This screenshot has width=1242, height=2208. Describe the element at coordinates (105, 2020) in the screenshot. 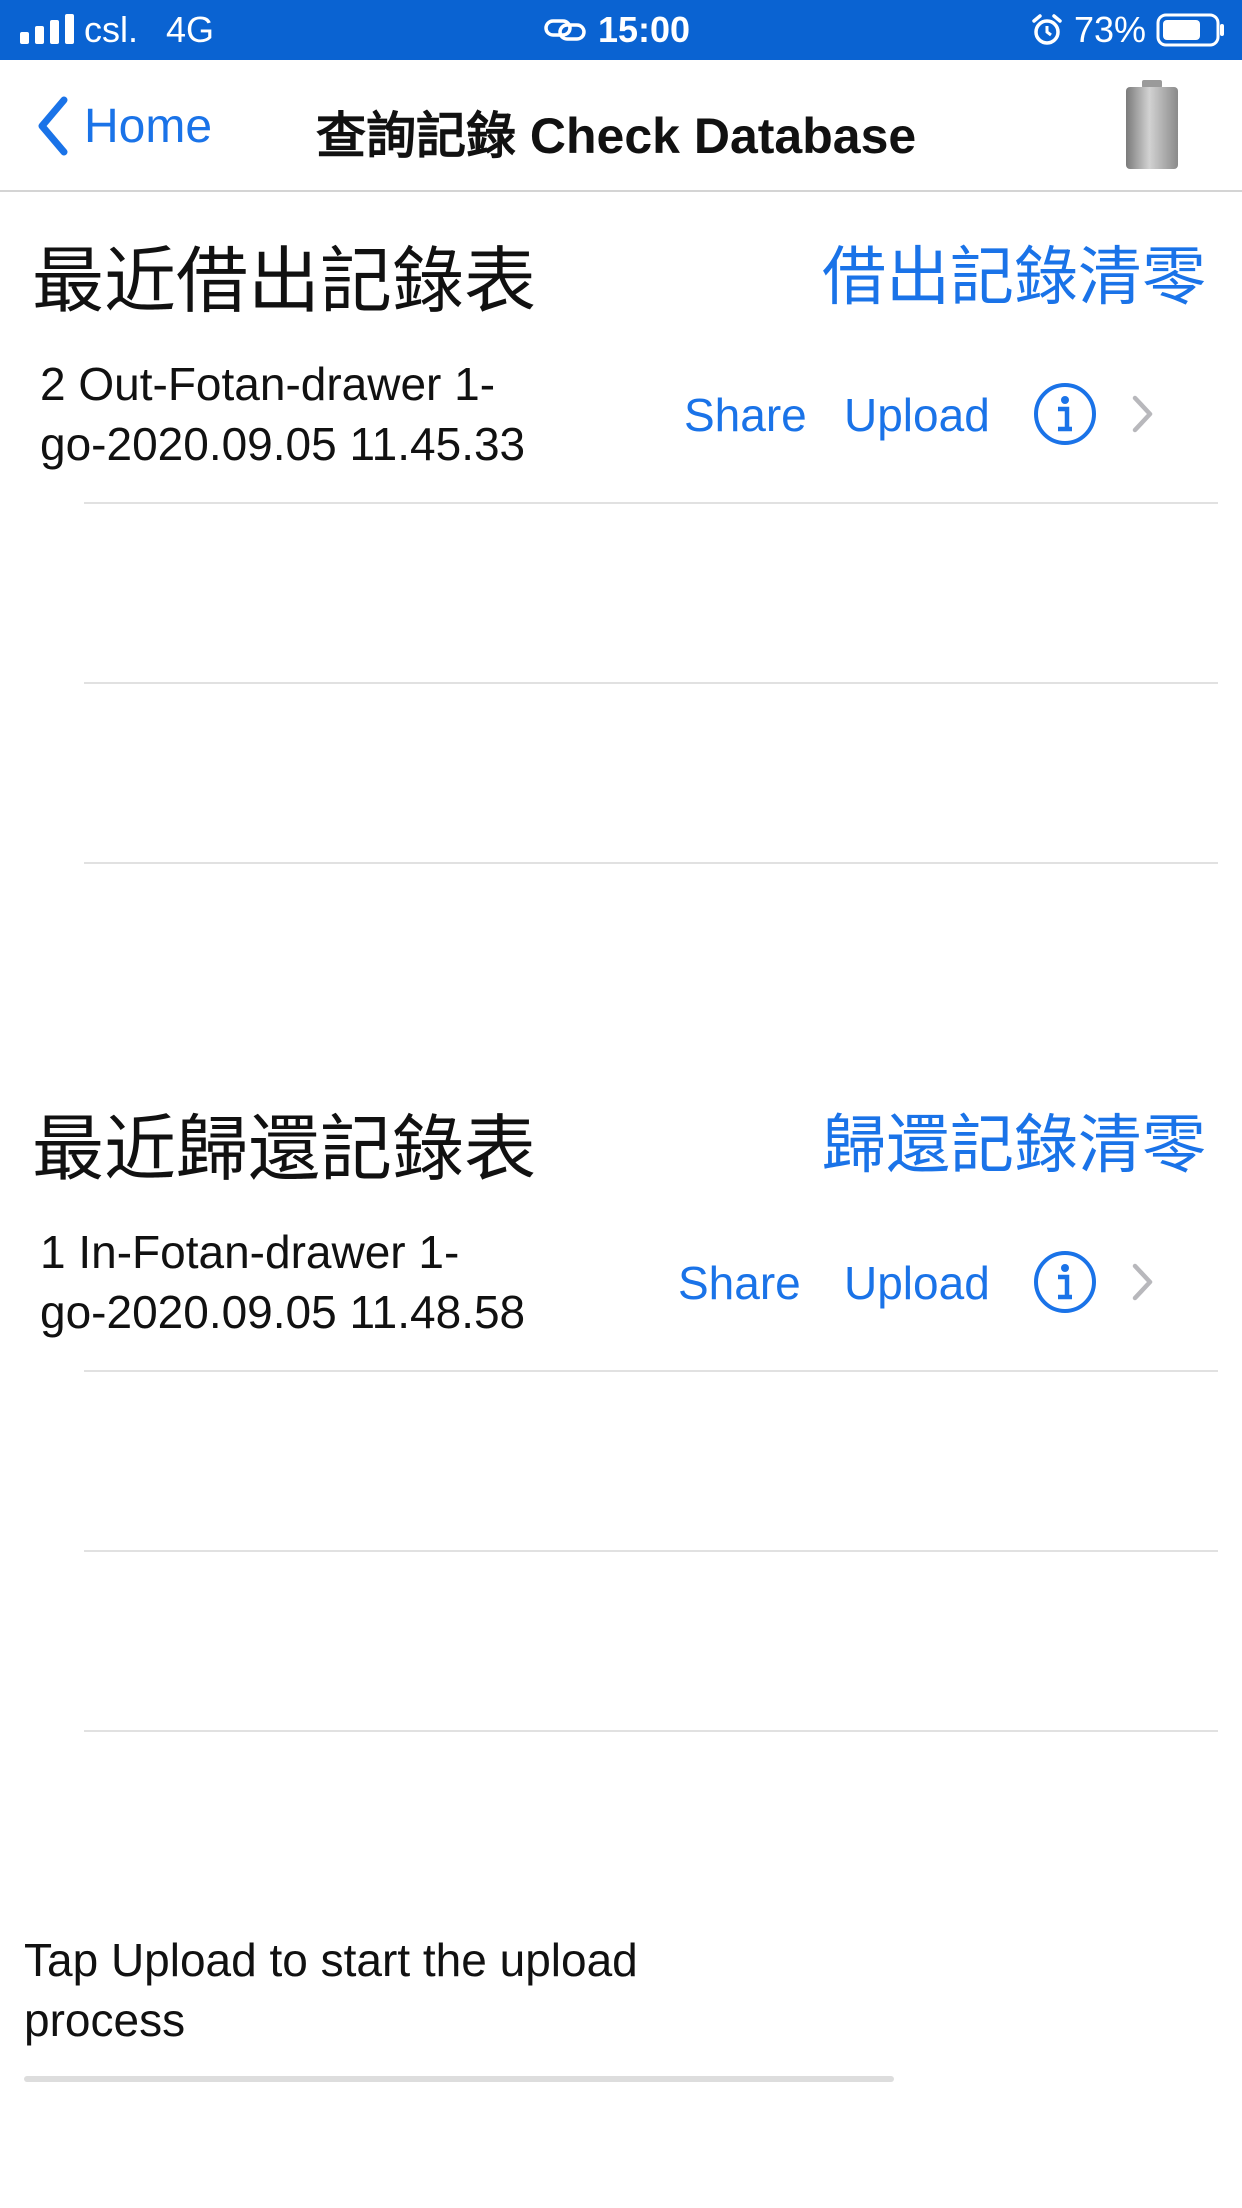

I see `hint-line: process` at that location.